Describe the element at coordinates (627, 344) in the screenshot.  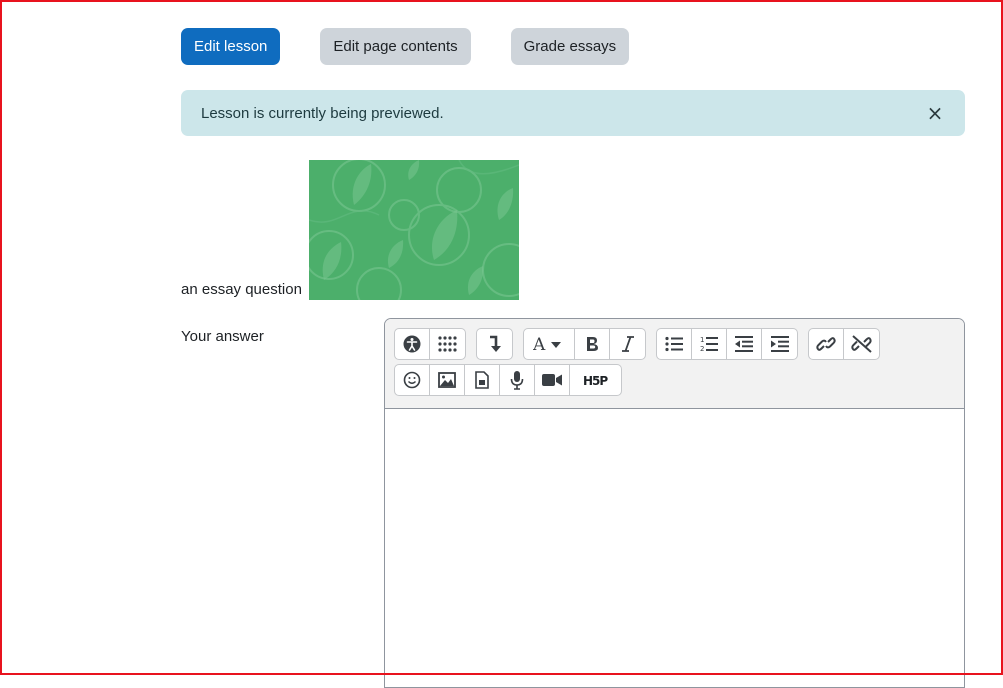
I see `italic-icon` at that location.